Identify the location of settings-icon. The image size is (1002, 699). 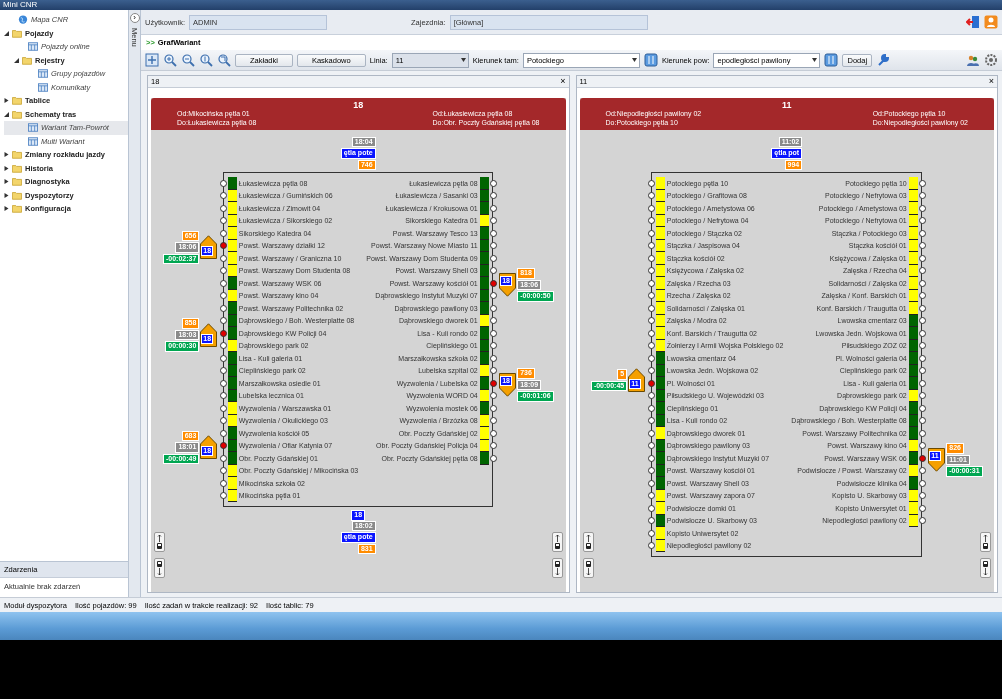
(991, 60).